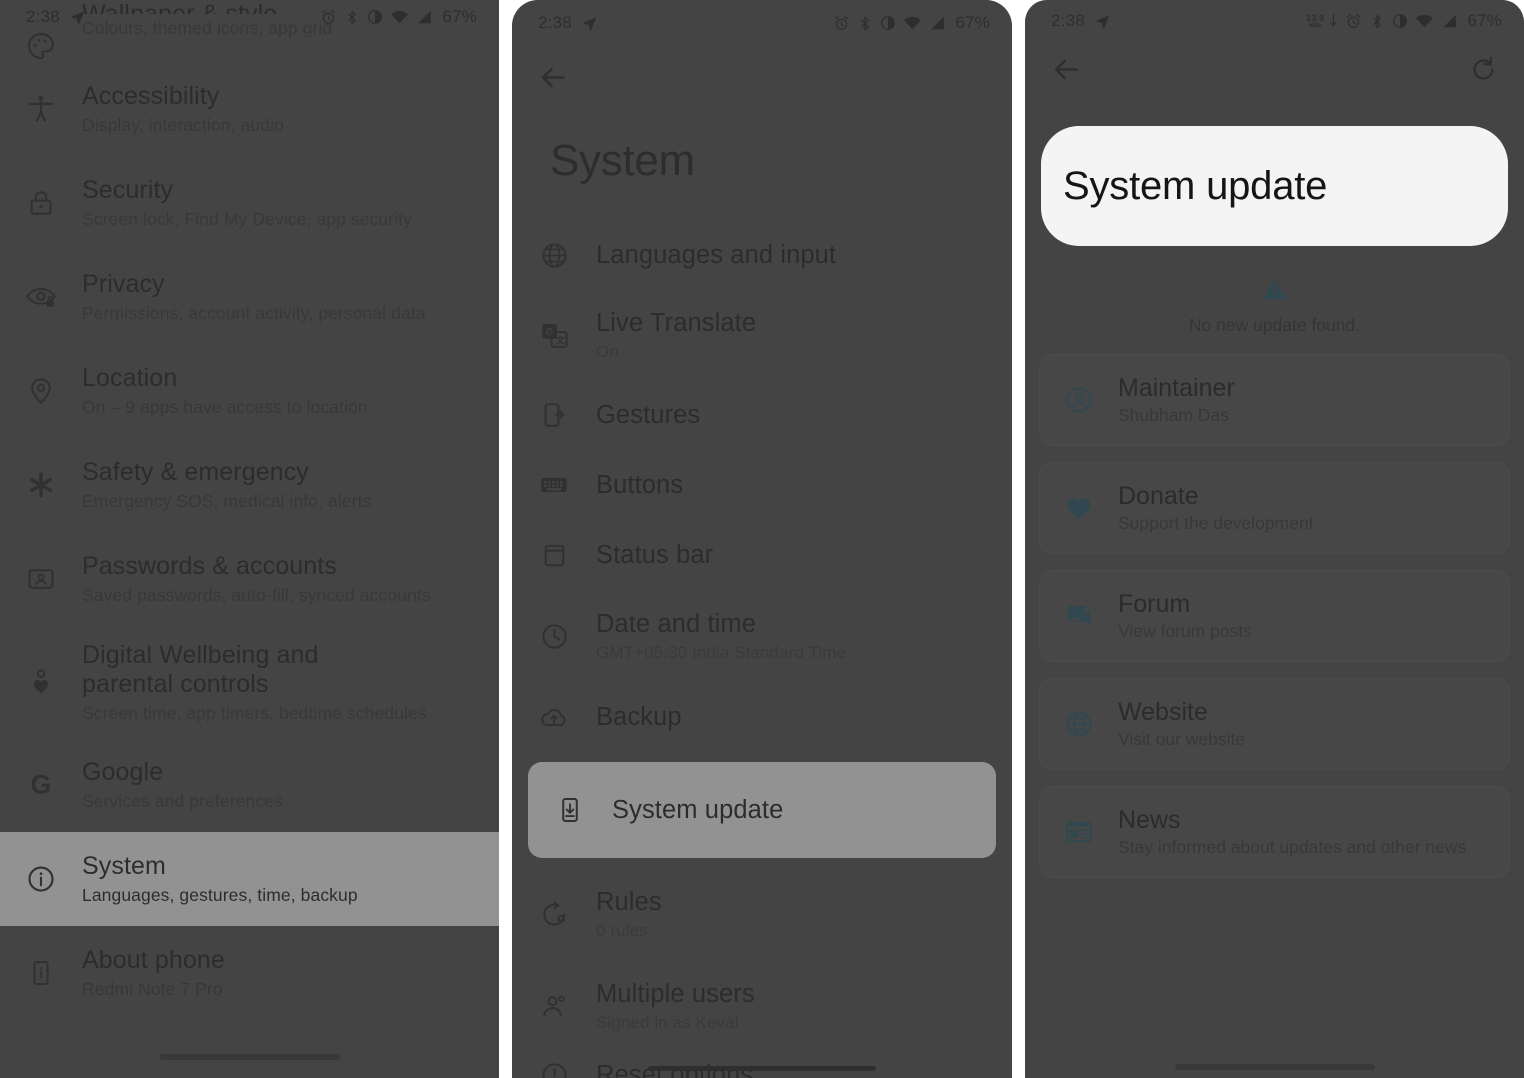 This screenshot has width=1524, height=1078. What do you see at coordinates (554, 335) in the screenshot?
I see `translate-icon: G文` at bounding box center [554, 335].